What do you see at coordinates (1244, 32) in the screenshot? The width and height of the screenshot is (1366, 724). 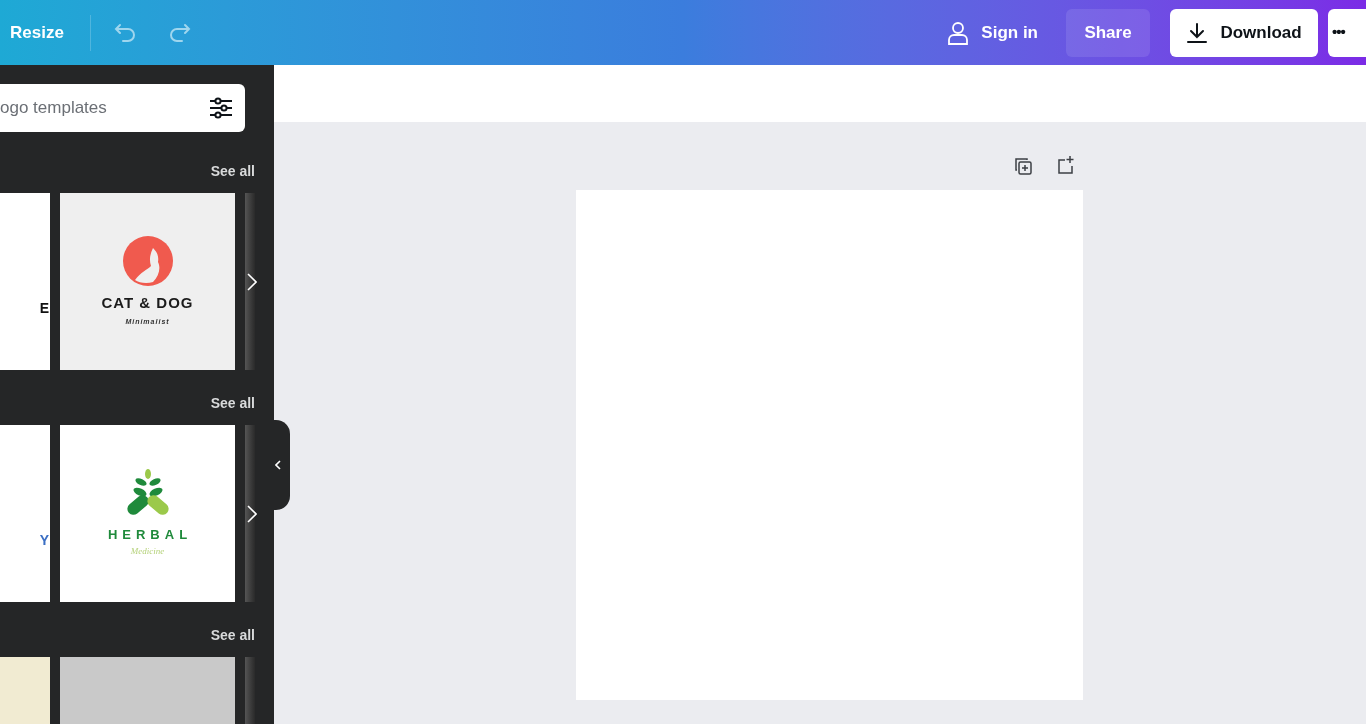 I see `download-button: Download` at bounding box center [1244, 32].